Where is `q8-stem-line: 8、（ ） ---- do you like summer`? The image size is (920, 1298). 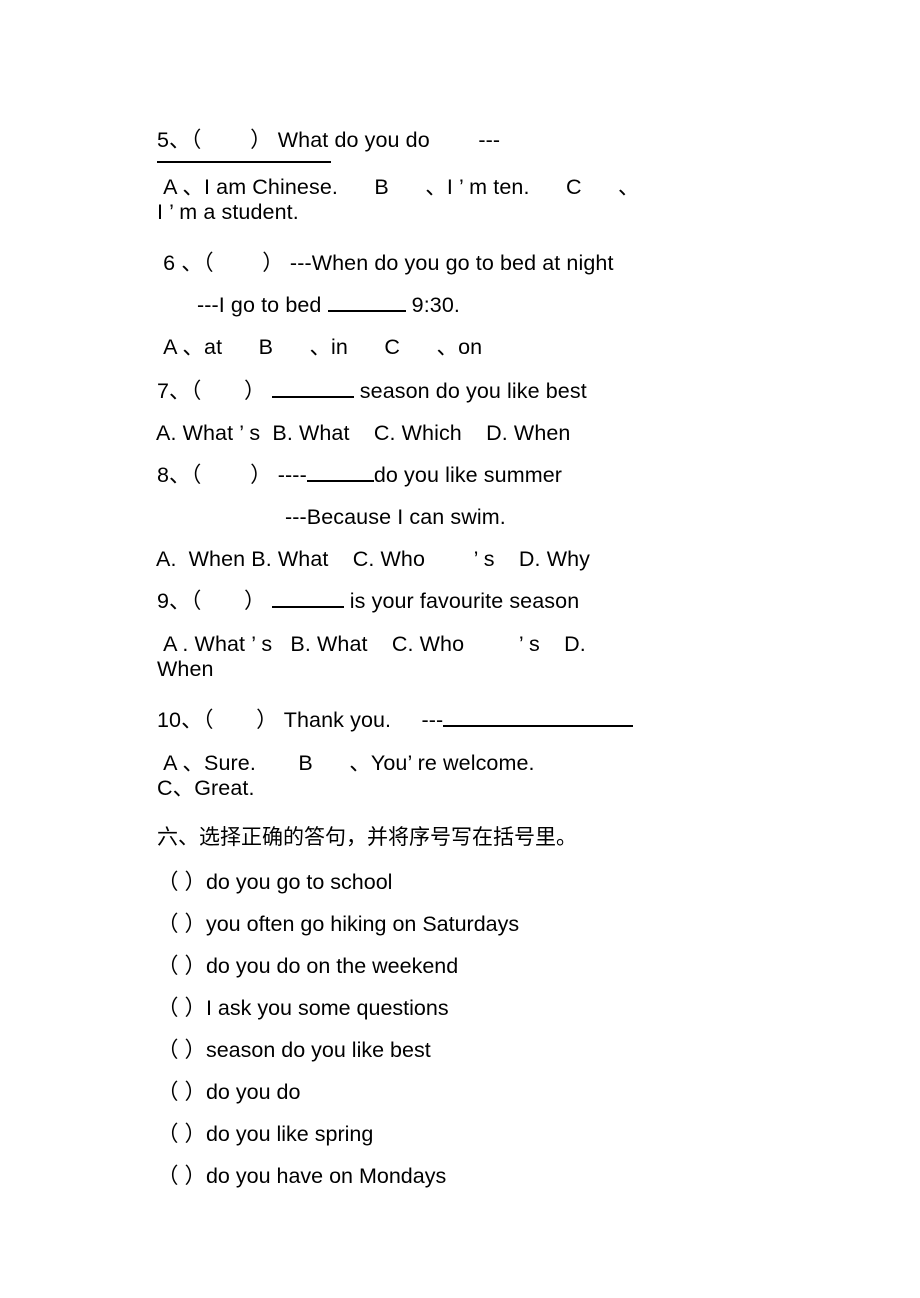
q8-stem-line: 8、（ ） ---- do you like summer is located at coordinates (462, 475).